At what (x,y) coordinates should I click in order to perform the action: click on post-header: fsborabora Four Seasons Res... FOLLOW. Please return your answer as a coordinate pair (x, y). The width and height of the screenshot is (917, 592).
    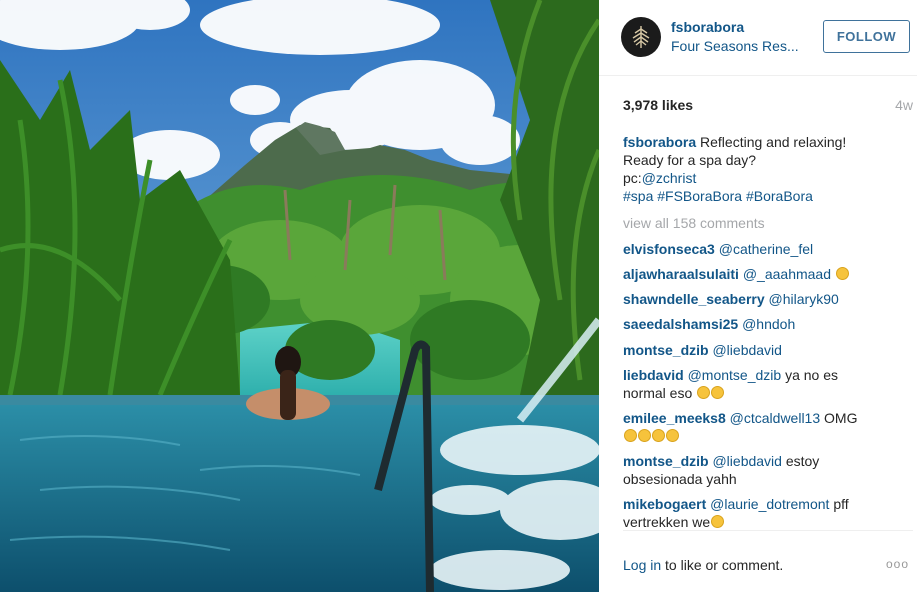
    Looking at the image, I should click on (758, 38).